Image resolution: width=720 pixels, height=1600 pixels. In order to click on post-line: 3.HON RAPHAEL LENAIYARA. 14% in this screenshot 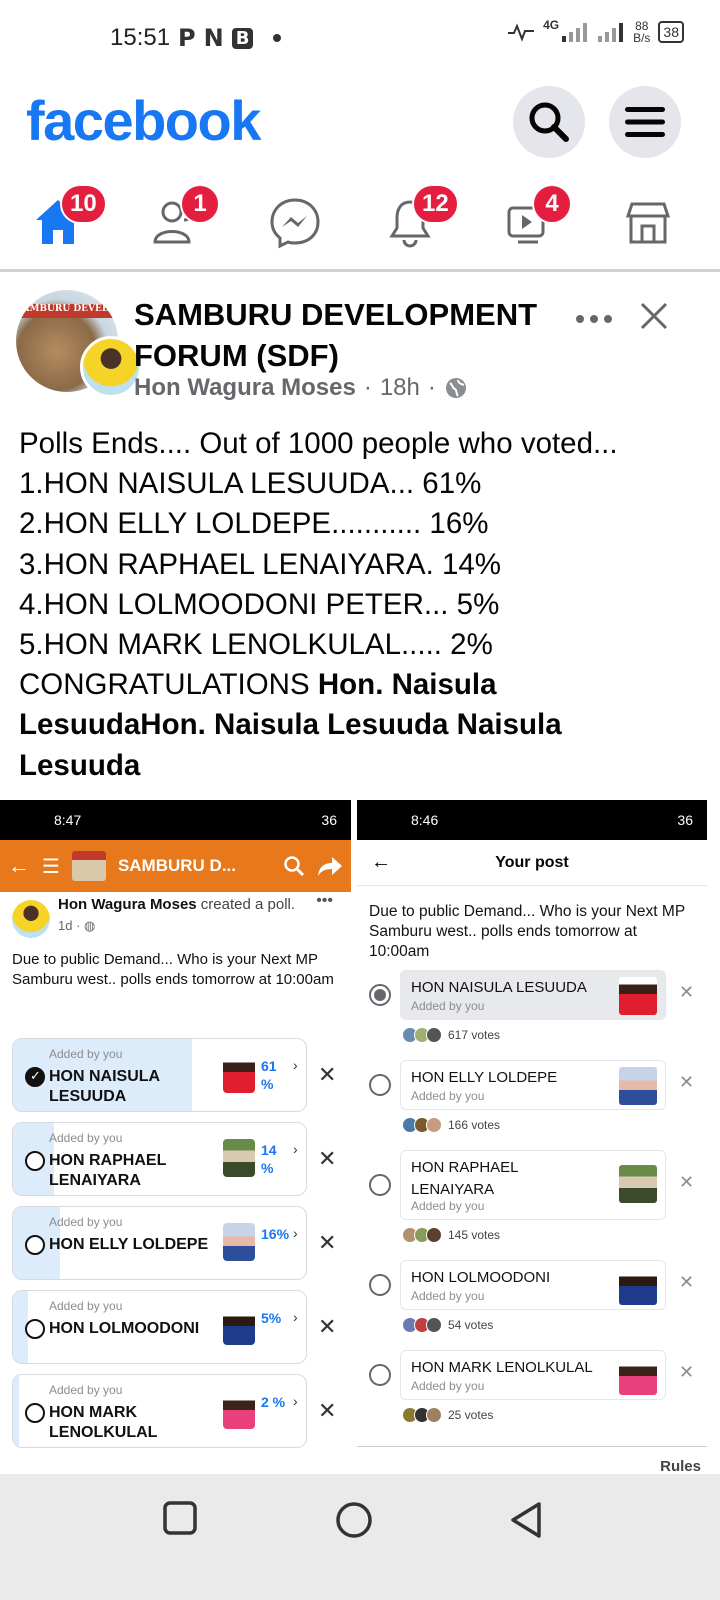, I will do `click(260, 564)`.